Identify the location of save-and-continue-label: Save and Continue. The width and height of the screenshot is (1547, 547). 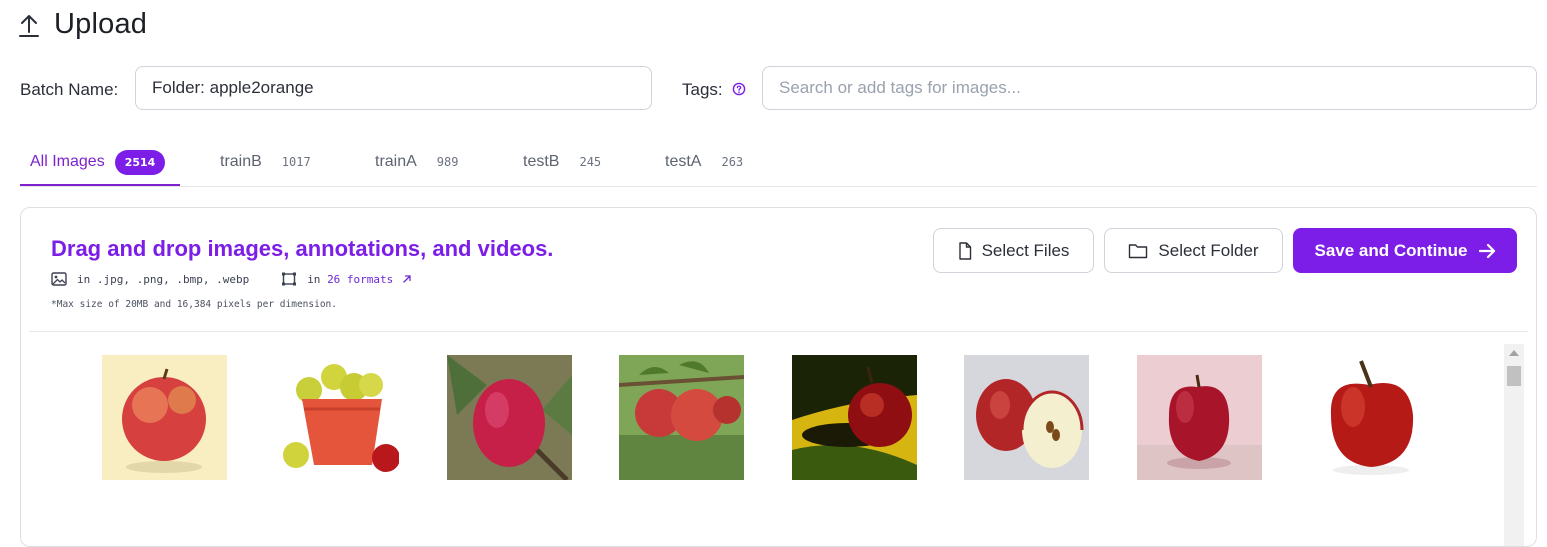
(1391, 250).